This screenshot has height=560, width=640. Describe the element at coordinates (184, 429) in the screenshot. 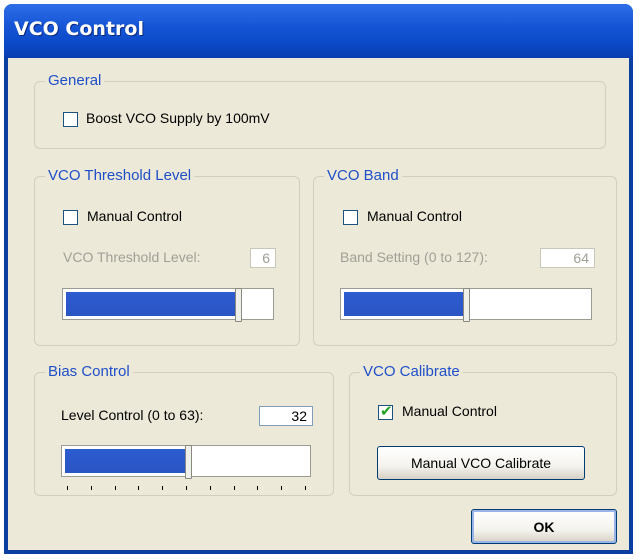

I see `bias-group: Bias Control Level Control (0 to 63): 32` at that location.